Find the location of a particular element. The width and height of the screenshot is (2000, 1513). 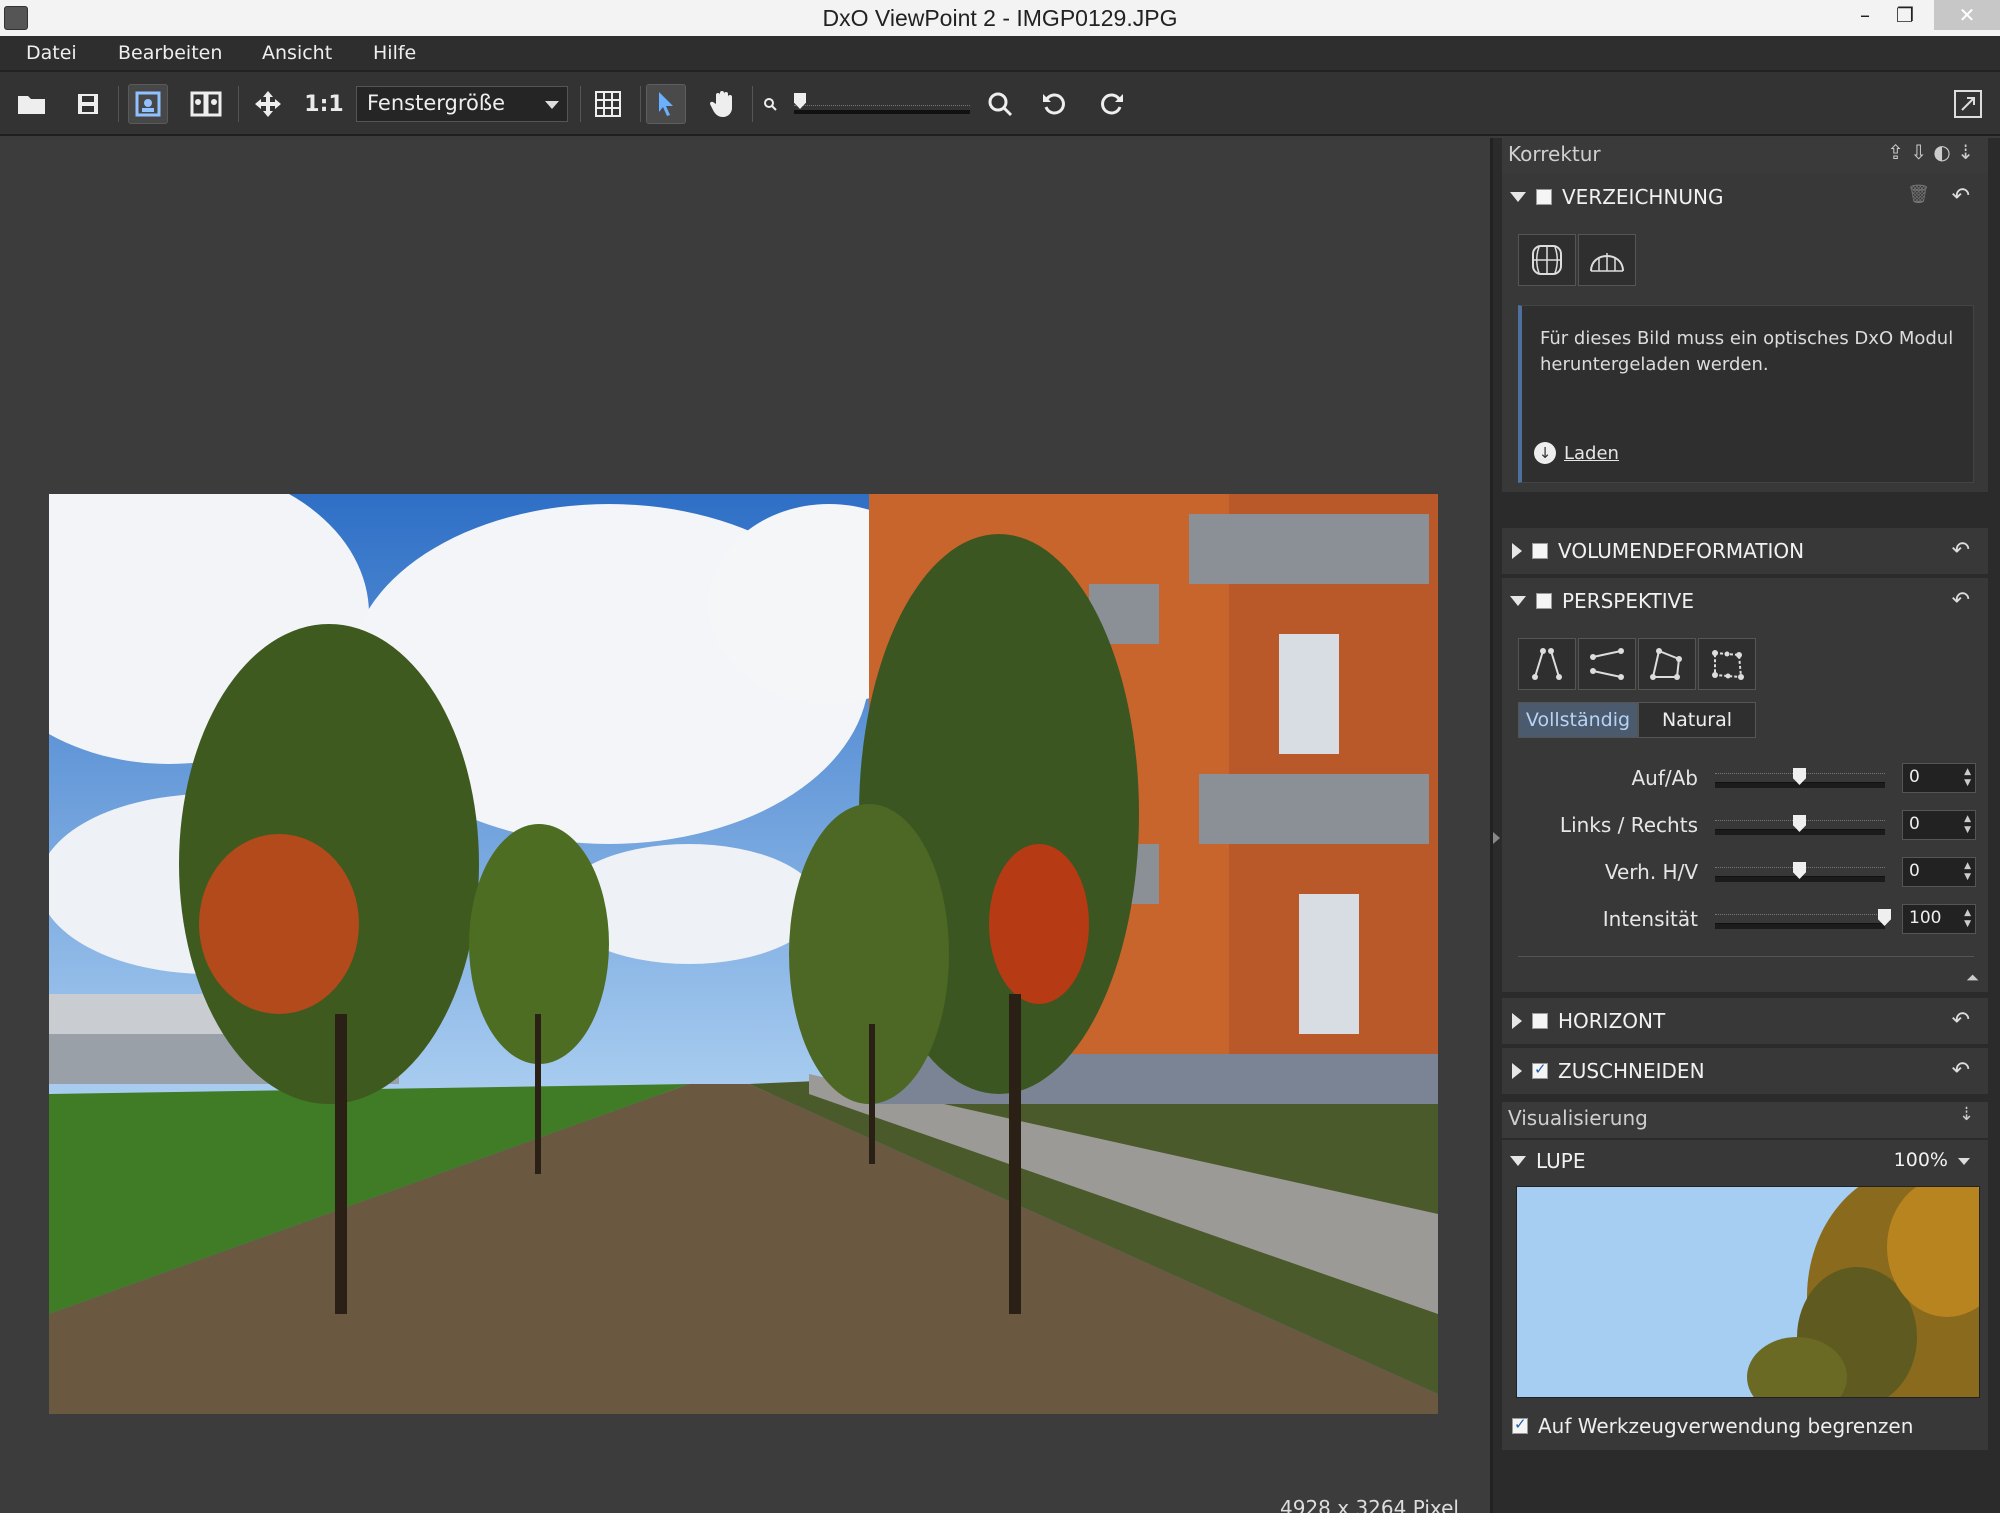

hand-tool-icon is located at coordinates (722, 104).